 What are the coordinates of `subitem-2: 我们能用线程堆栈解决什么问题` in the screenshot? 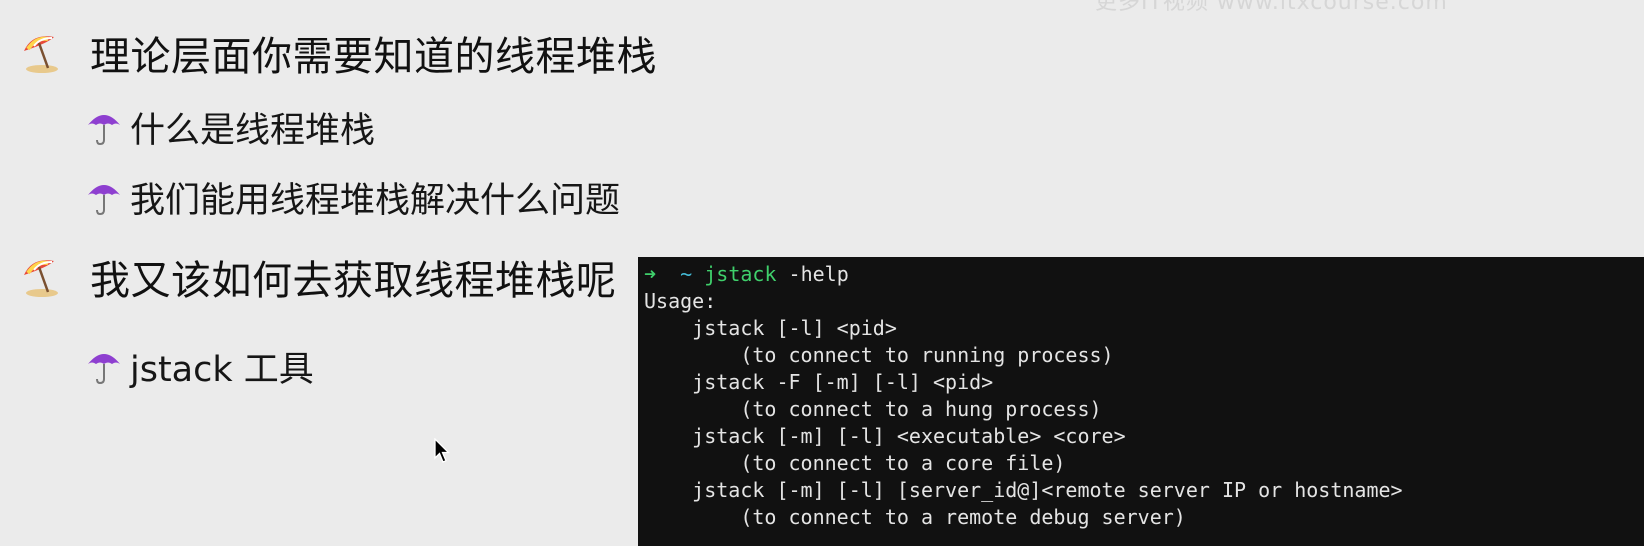 It's located at (353, 197).